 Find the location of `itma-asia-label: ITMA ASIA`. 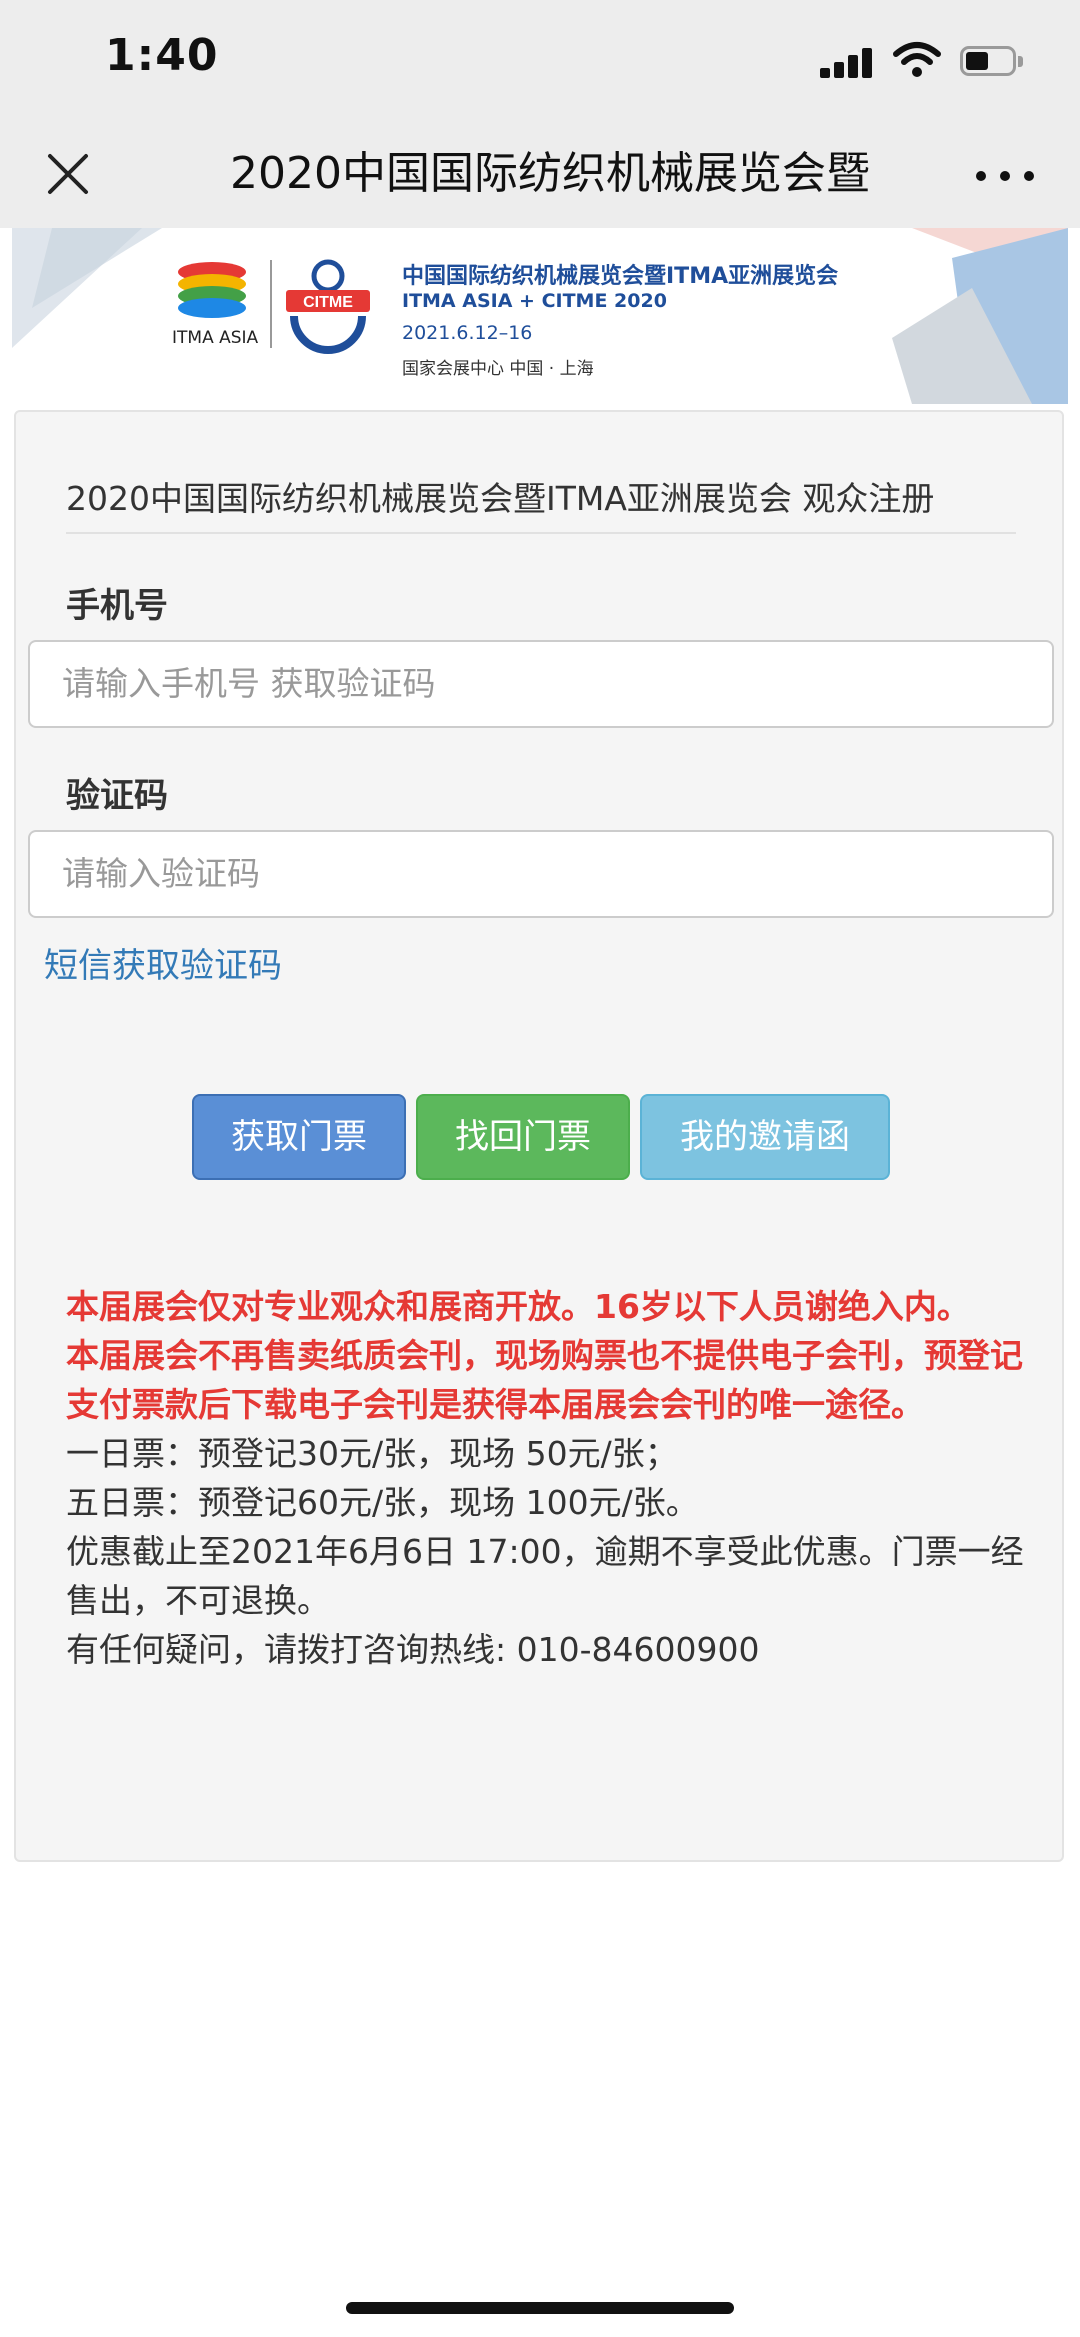

itma-asia-label: ITMA ASIA is located at coordinates (215, 338).